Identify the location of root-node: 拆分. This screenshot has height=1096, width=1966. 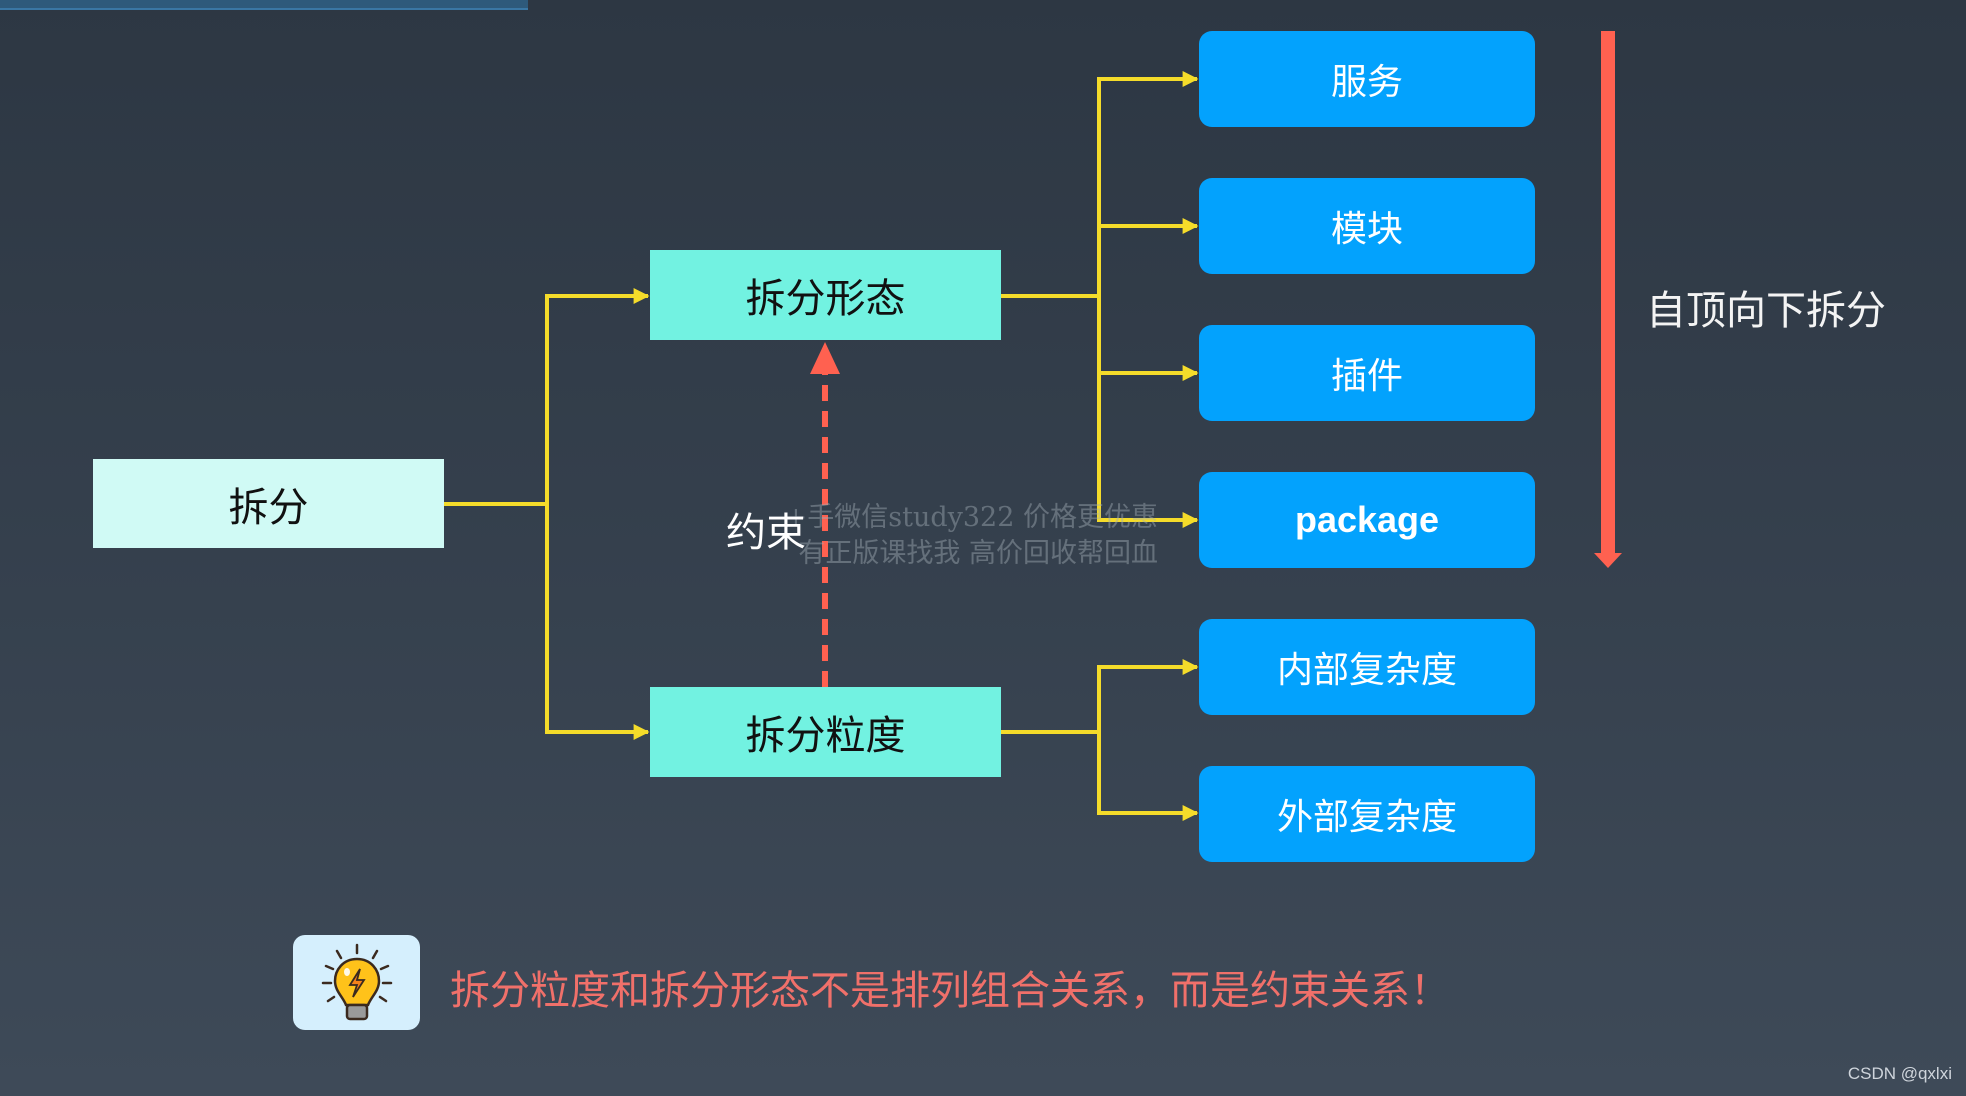
(268, 503).